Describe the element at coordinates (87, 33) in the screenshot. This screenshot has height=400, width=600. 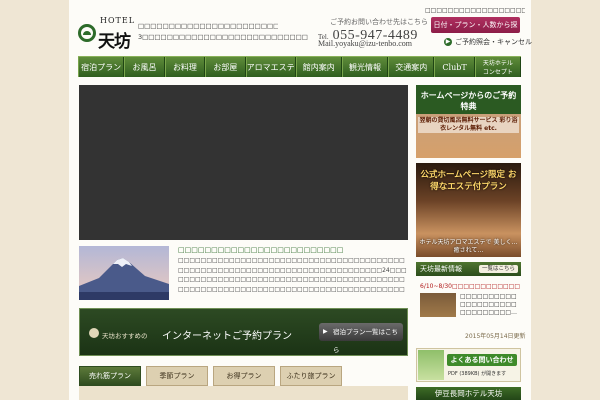
I see `logo-mark-icon` at that location.